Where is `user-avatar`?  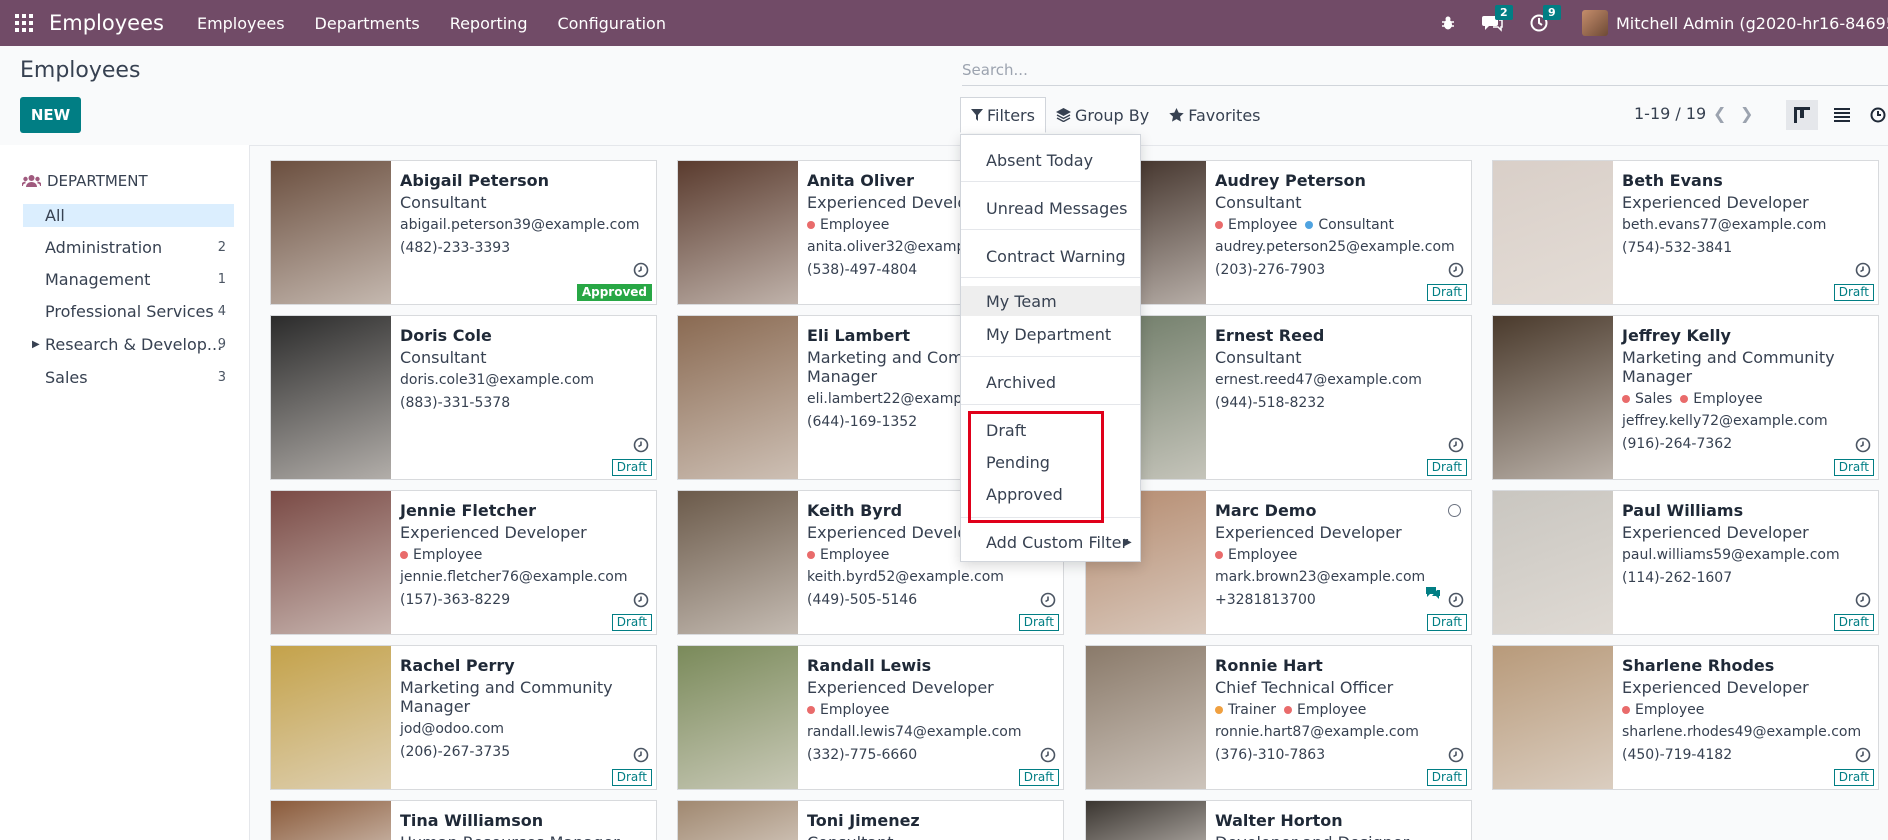 user-avatar is located at coordinates (1595, 23).